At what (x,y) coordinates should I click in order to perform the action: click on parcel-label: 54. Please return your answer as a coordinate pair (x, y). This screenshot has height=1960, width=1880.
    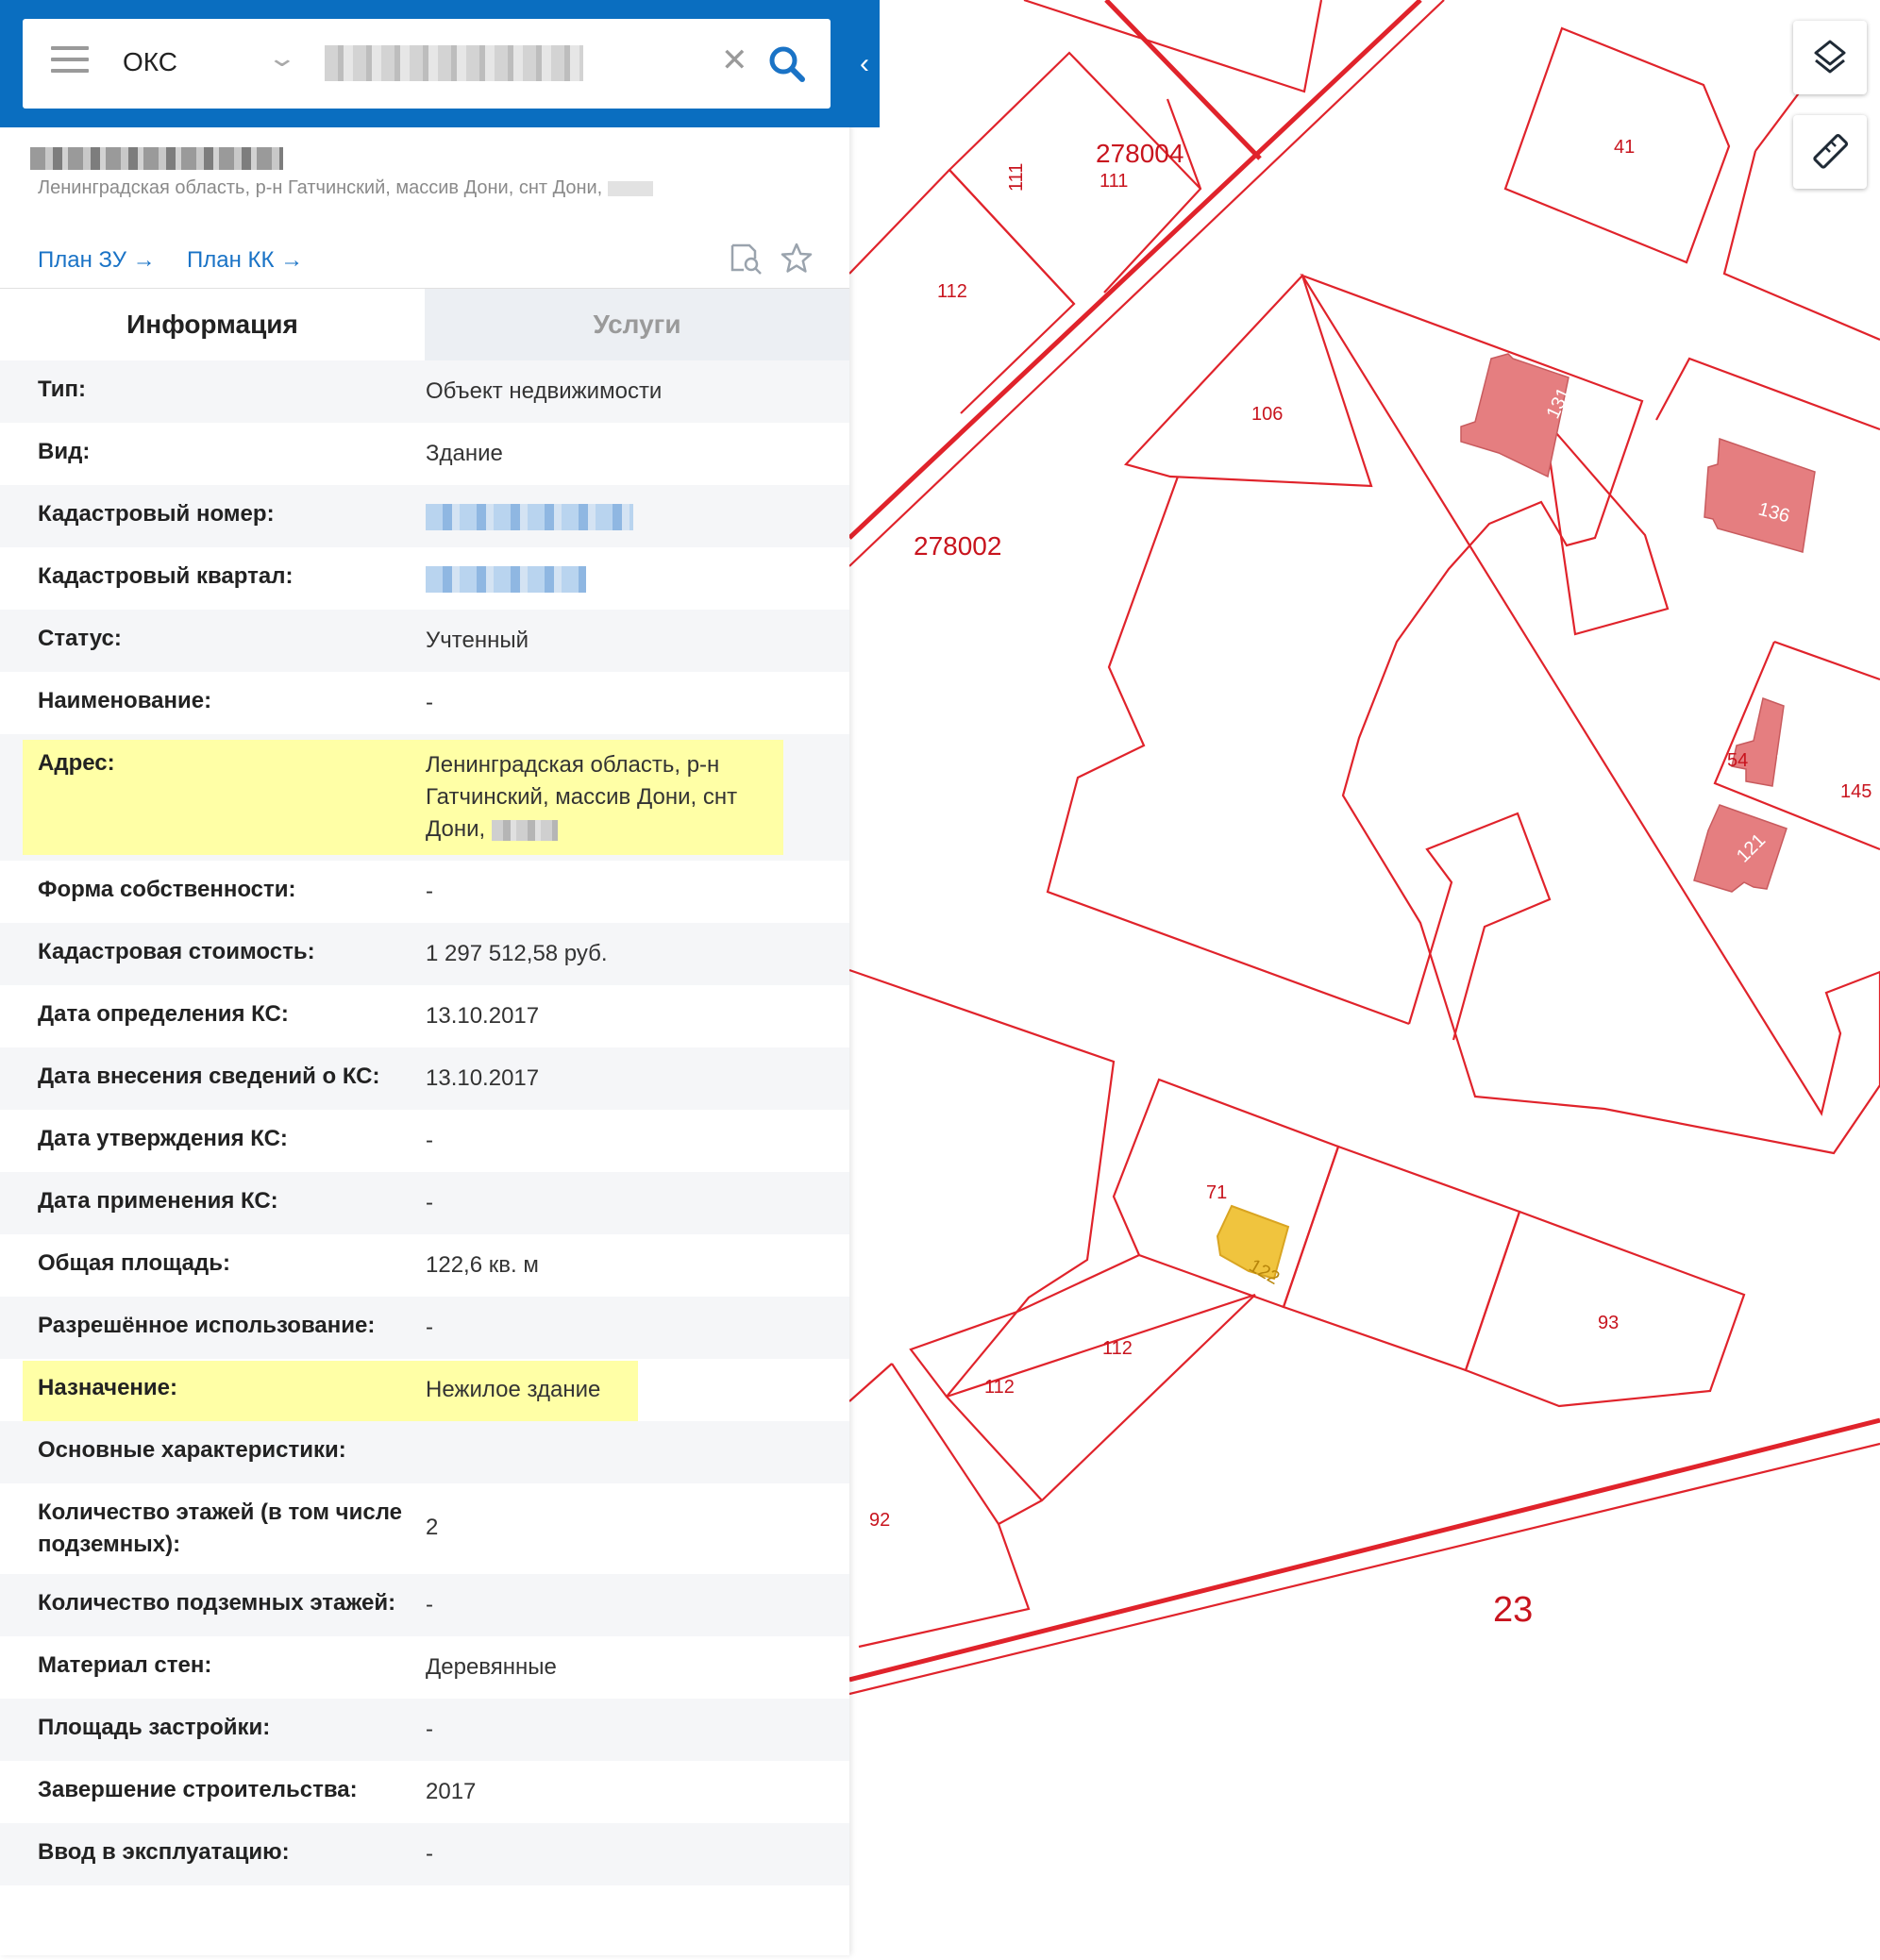
    Looking at the image, I should click on (1737, 760).